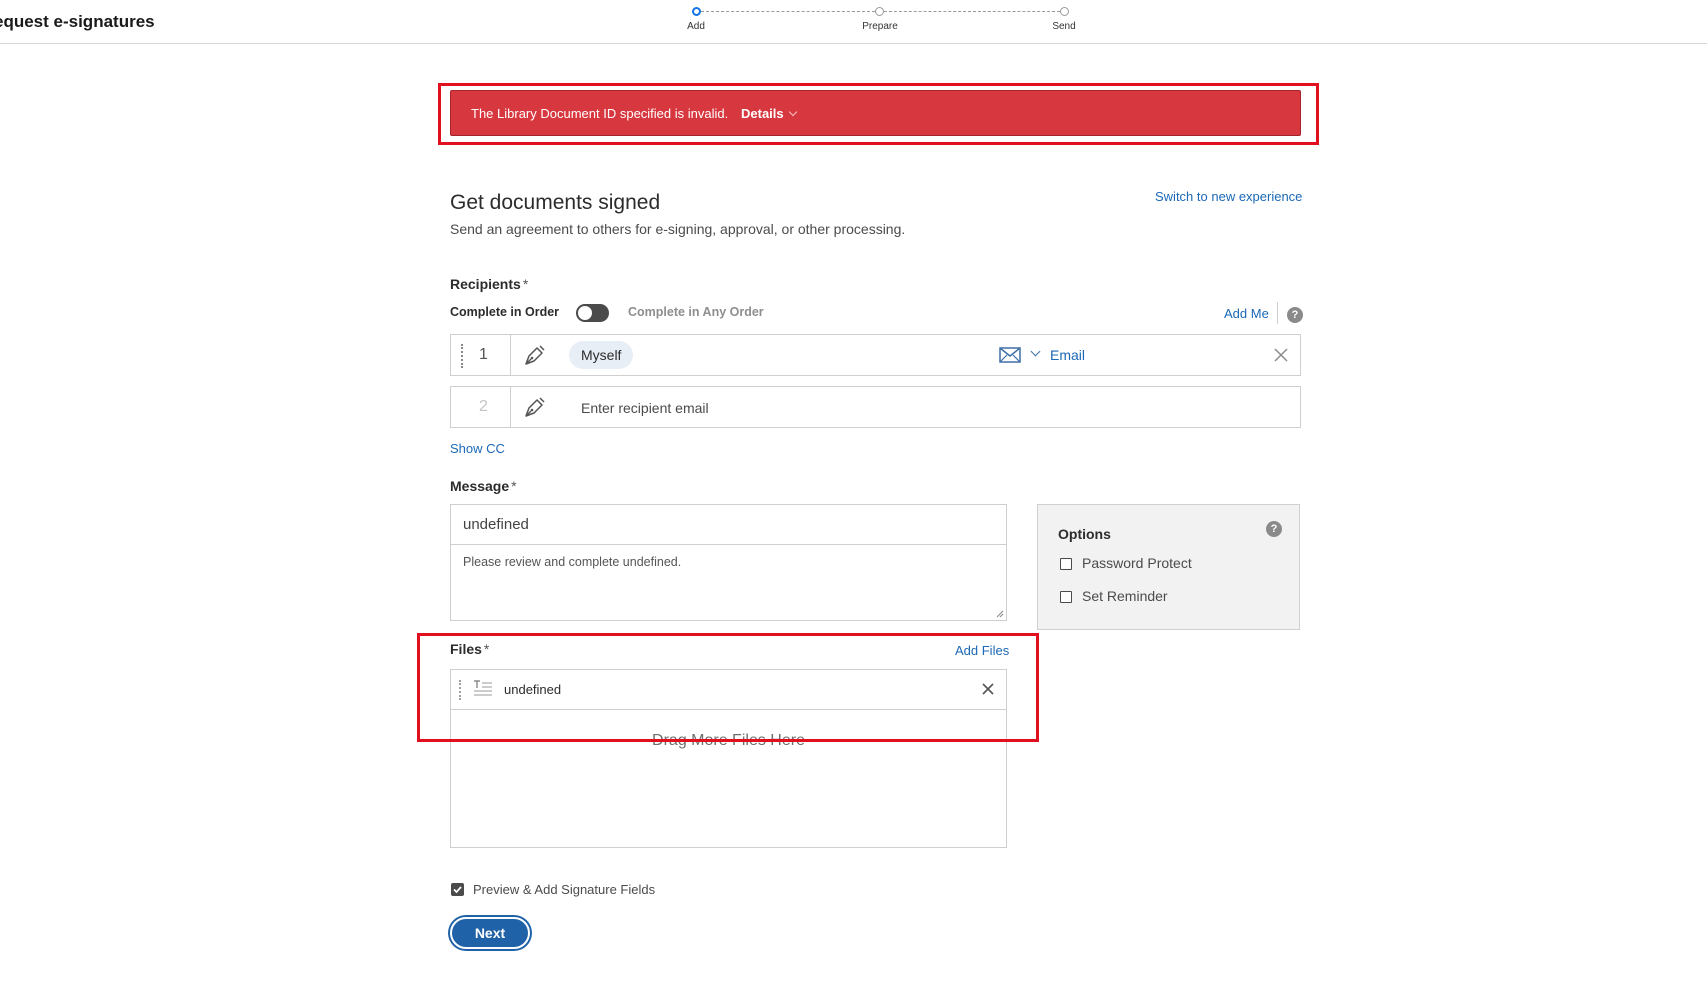 This screenshot has width=1707, height=992. I want to click on step-send-dot, so click(1064, 11).